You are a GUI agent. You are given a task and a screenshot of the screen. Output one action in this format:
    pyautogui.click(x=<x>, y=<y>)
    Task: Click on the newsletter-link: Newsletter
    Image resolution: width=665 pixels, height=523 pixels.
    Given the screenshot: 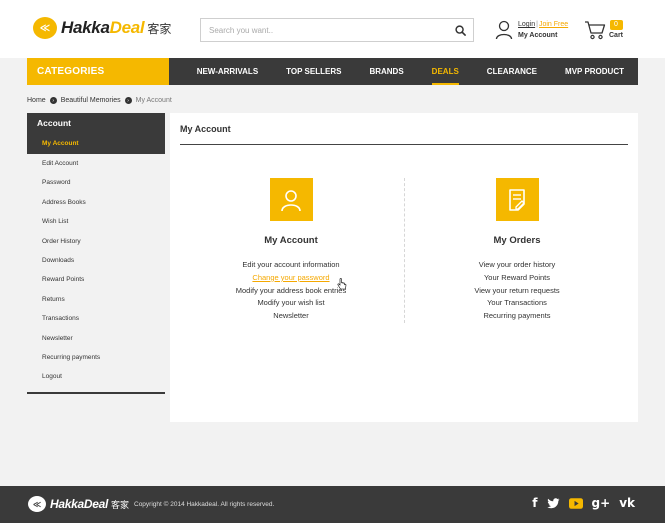 What is the action you would take?
    pyautogui.click(x=291, y=316)
    